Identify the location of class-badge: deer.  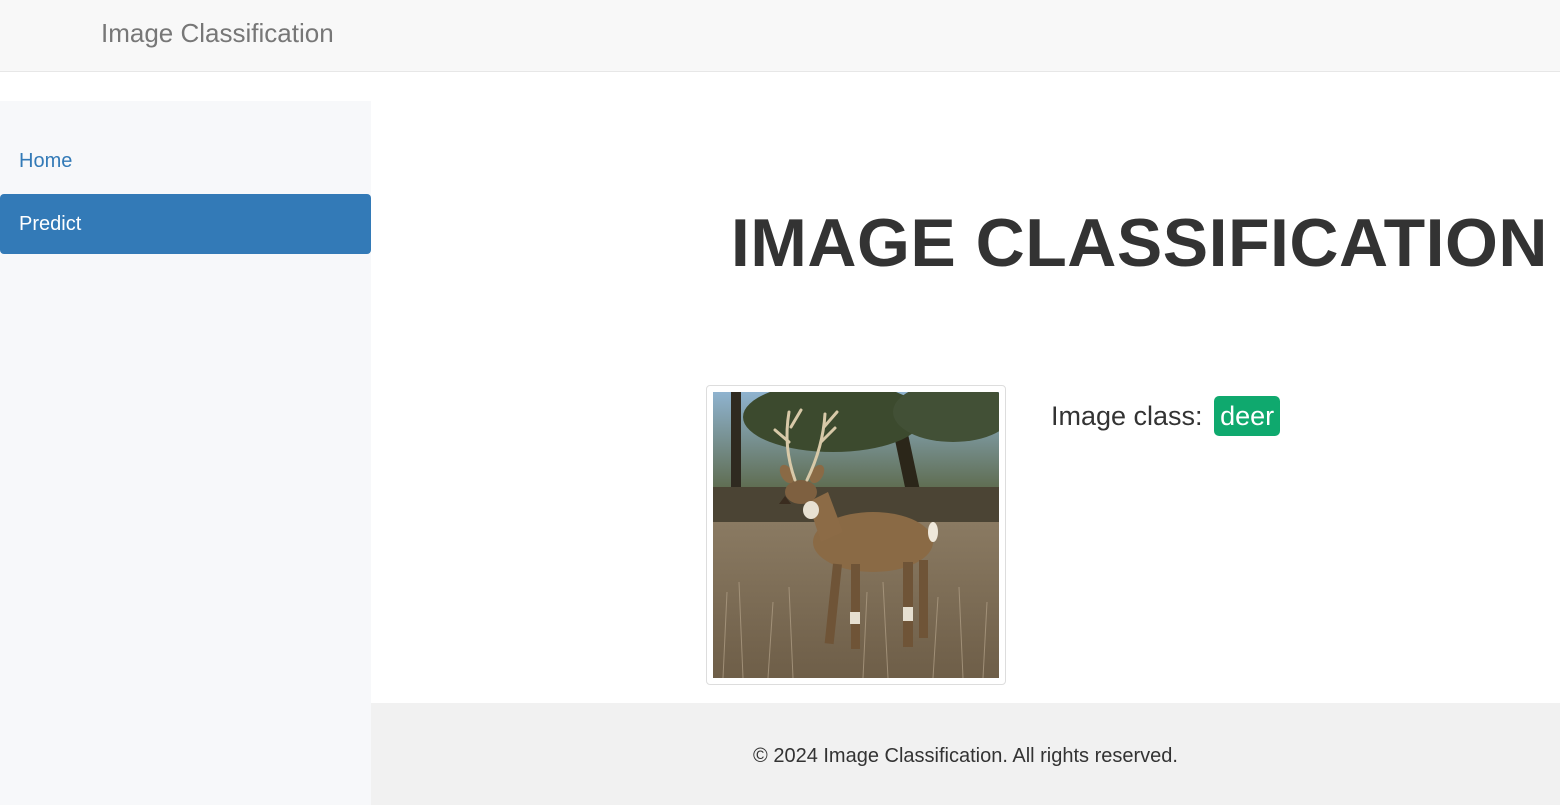
(1247, 415).